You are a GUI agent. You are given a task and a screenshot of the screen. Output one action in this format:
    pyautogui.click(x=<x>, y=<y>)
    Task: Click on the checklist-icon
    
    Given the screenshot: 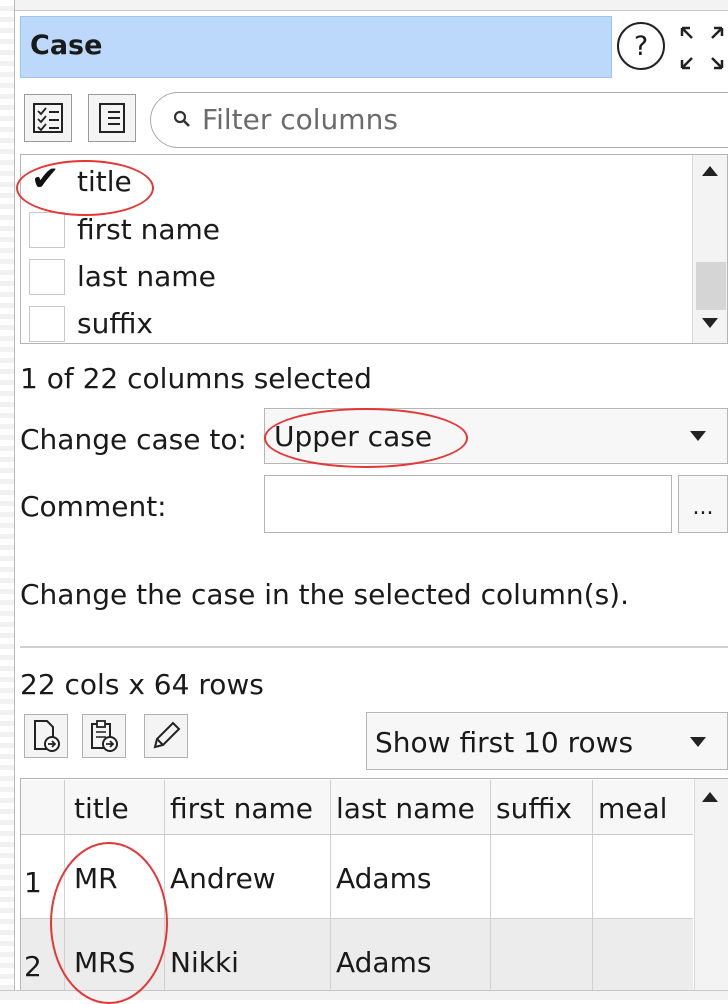 What is the action you would take?
    pyautogui.click(x=48, y=118)
    